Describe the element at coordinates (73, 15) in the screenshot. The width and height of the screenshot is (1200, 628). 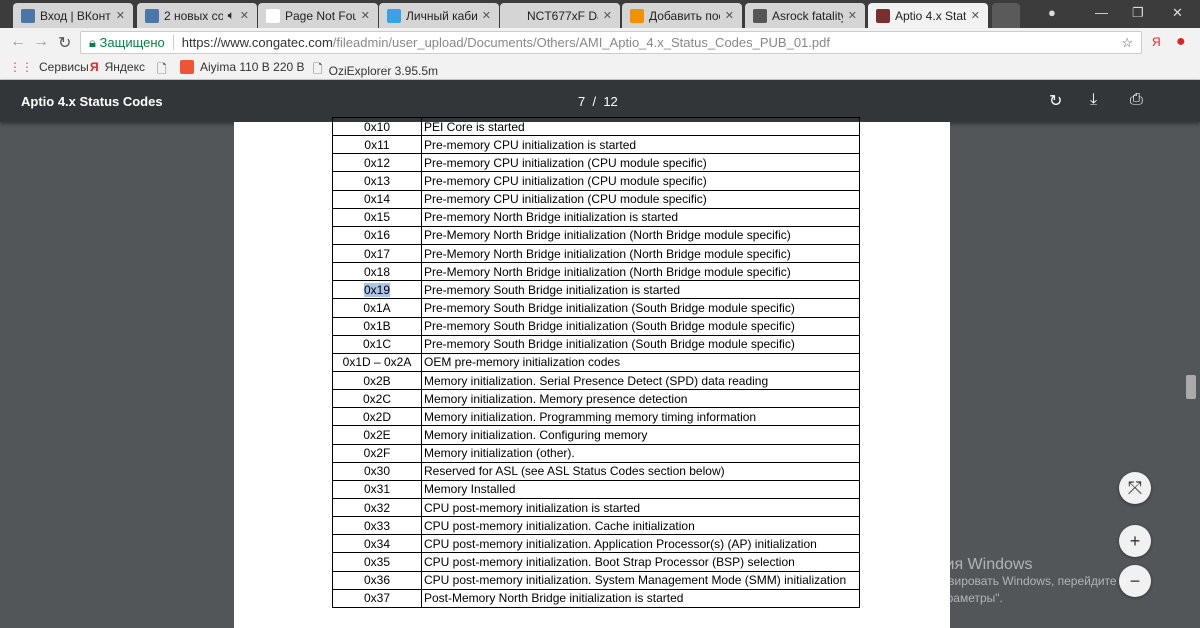
I see `tab: Вход | ВКонтакте ✕` at that location.